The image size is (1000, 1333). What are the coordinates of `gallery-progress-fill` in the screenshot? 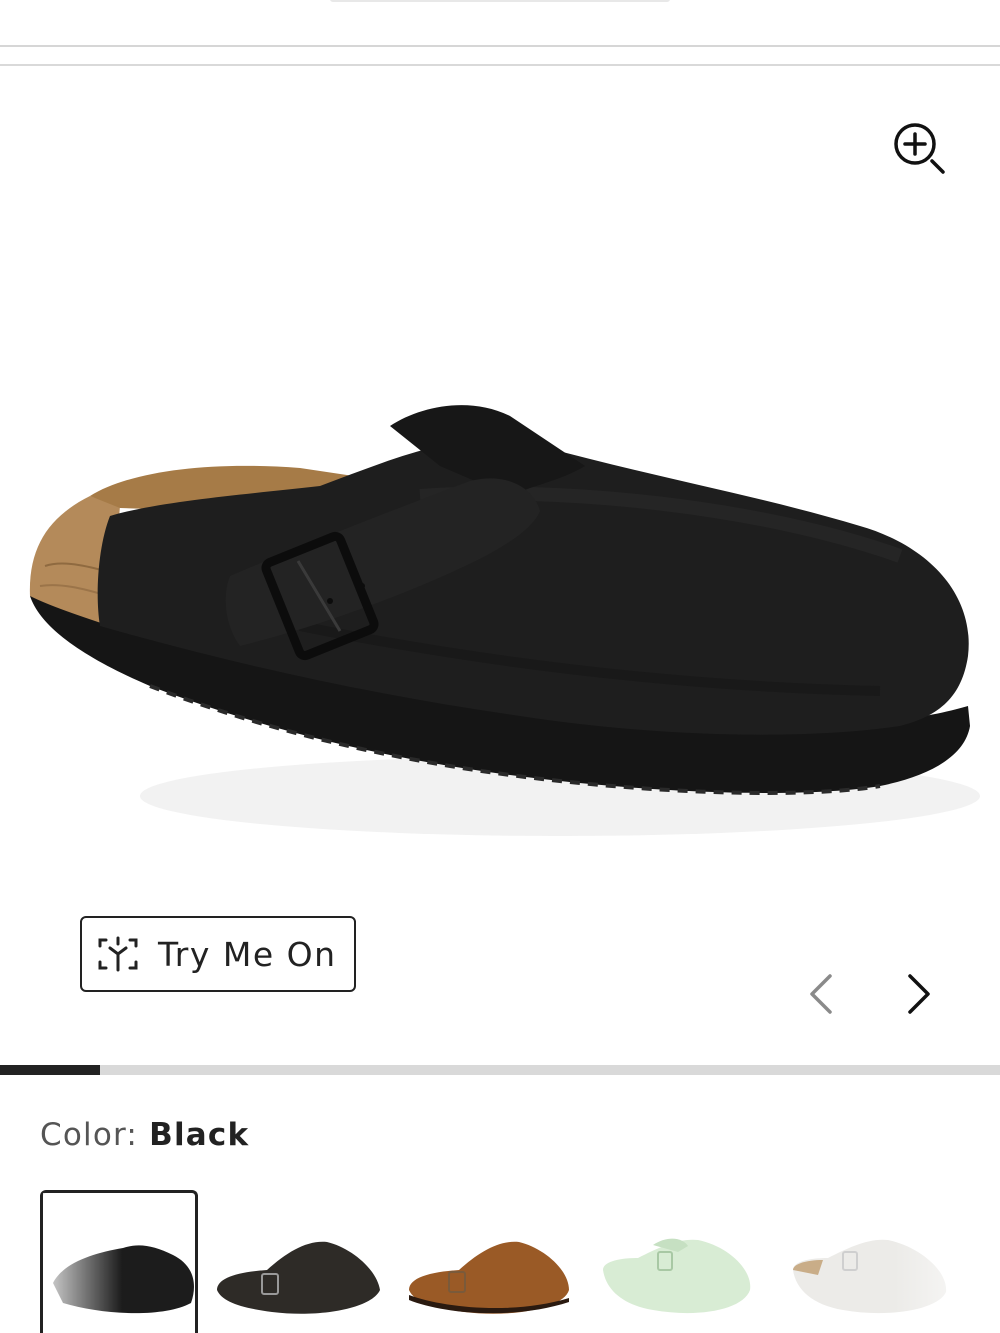 It's located at (50, 1070).